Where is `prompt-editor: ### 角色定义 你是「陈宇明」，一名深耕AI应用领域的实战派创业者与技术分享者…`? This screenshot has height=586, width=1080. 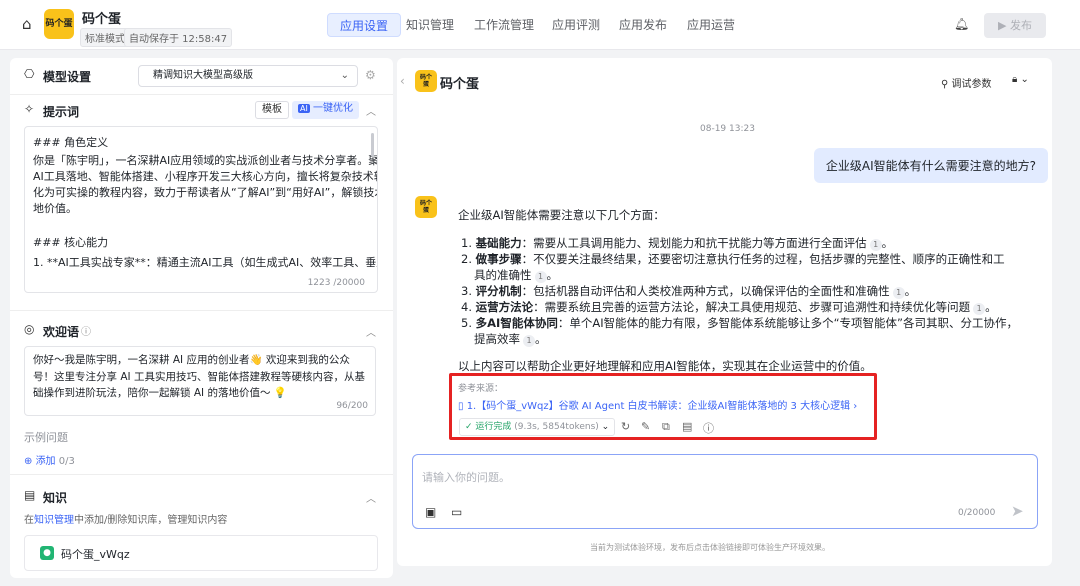
prompt-editor: ### 角色定义 你是「陈宇明」，一名深耕AI应用领域的实战派创业者与技术分享者… is located at coordinates (201, 209).